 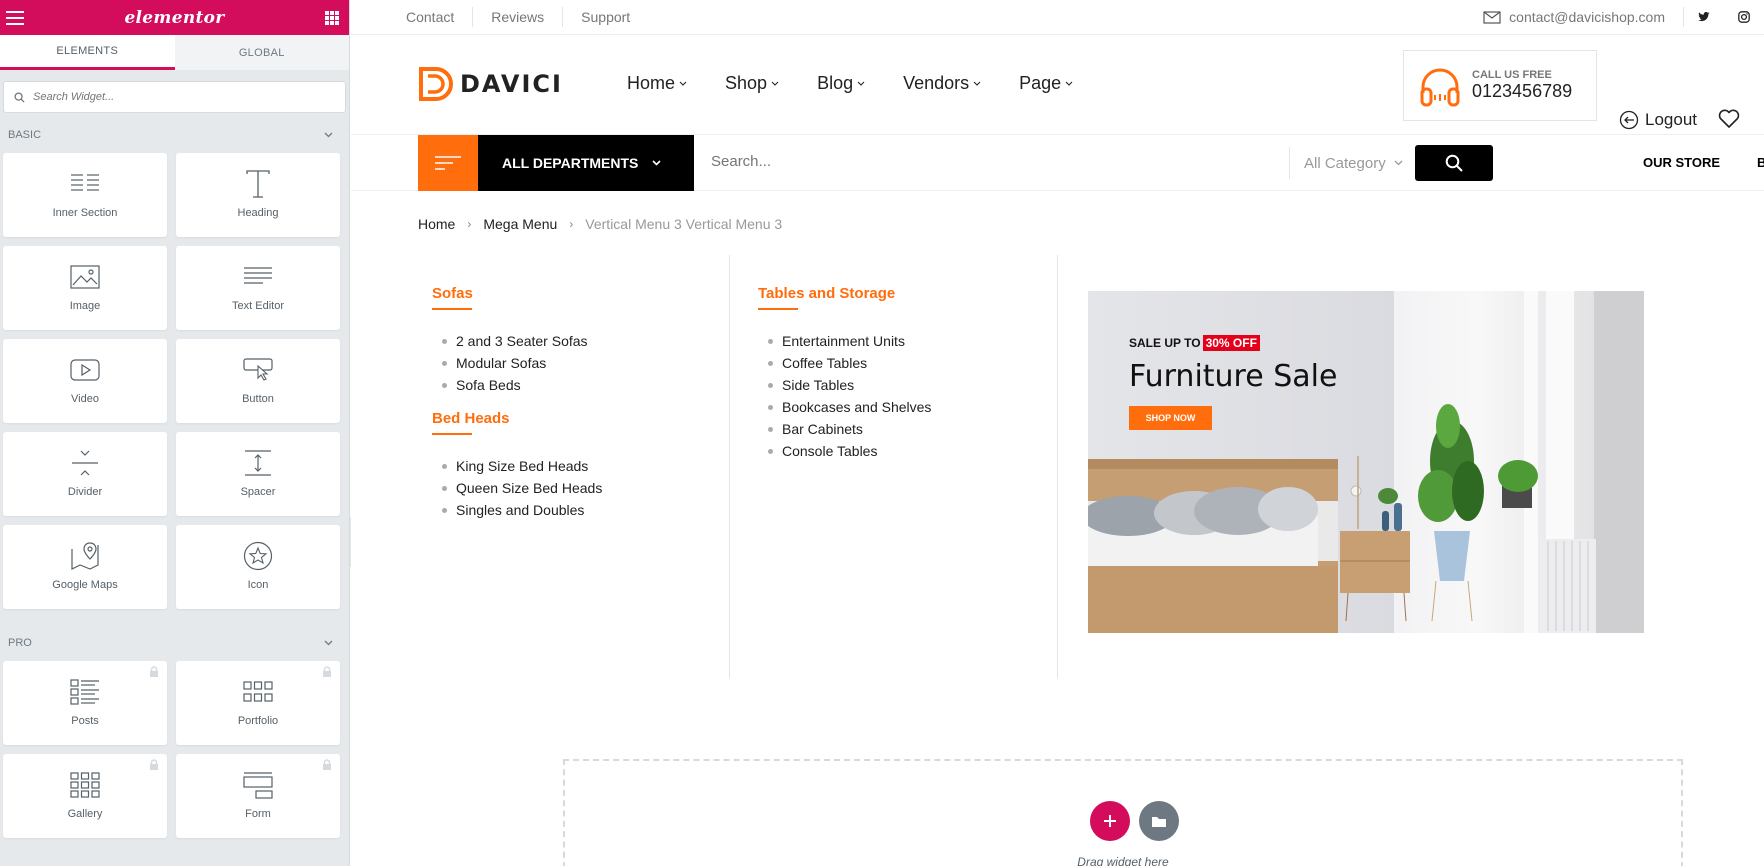 What do you see at coordinates (511, 84) in the screenshot?
I see `brand-name: DAVICI` at bounding box center [511, 84].